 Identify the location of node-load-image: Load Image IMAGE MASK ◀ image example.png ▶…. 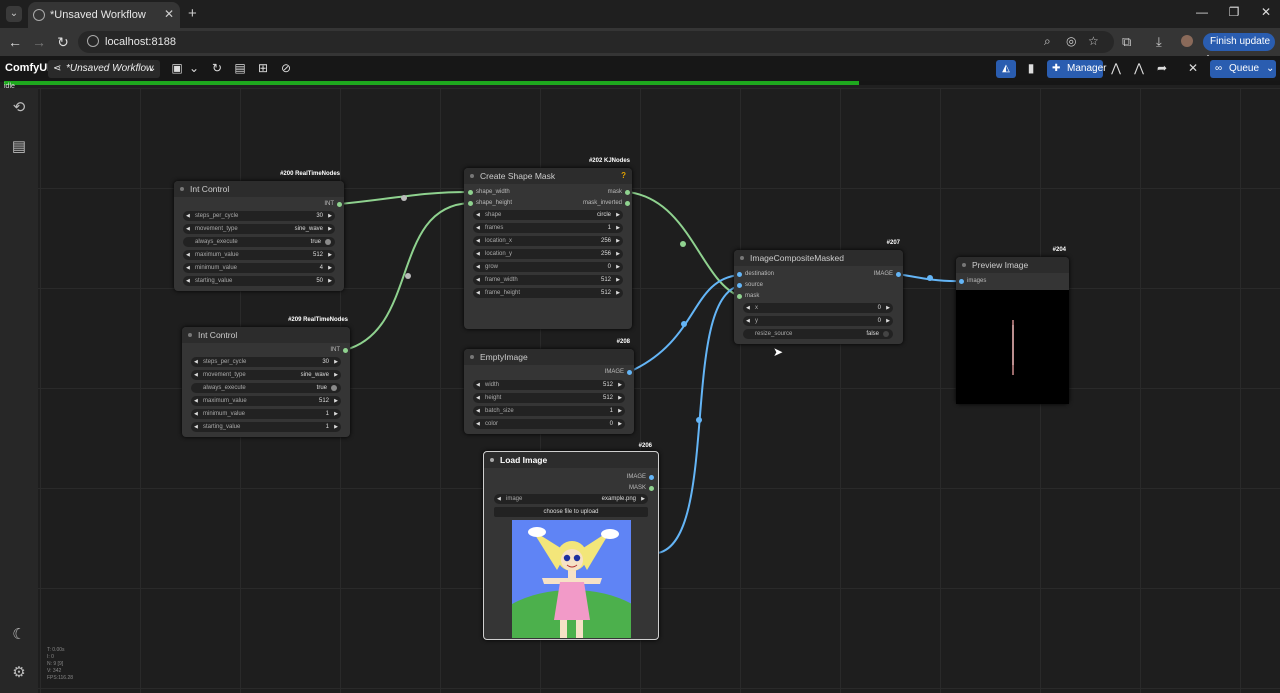
(571, 545).